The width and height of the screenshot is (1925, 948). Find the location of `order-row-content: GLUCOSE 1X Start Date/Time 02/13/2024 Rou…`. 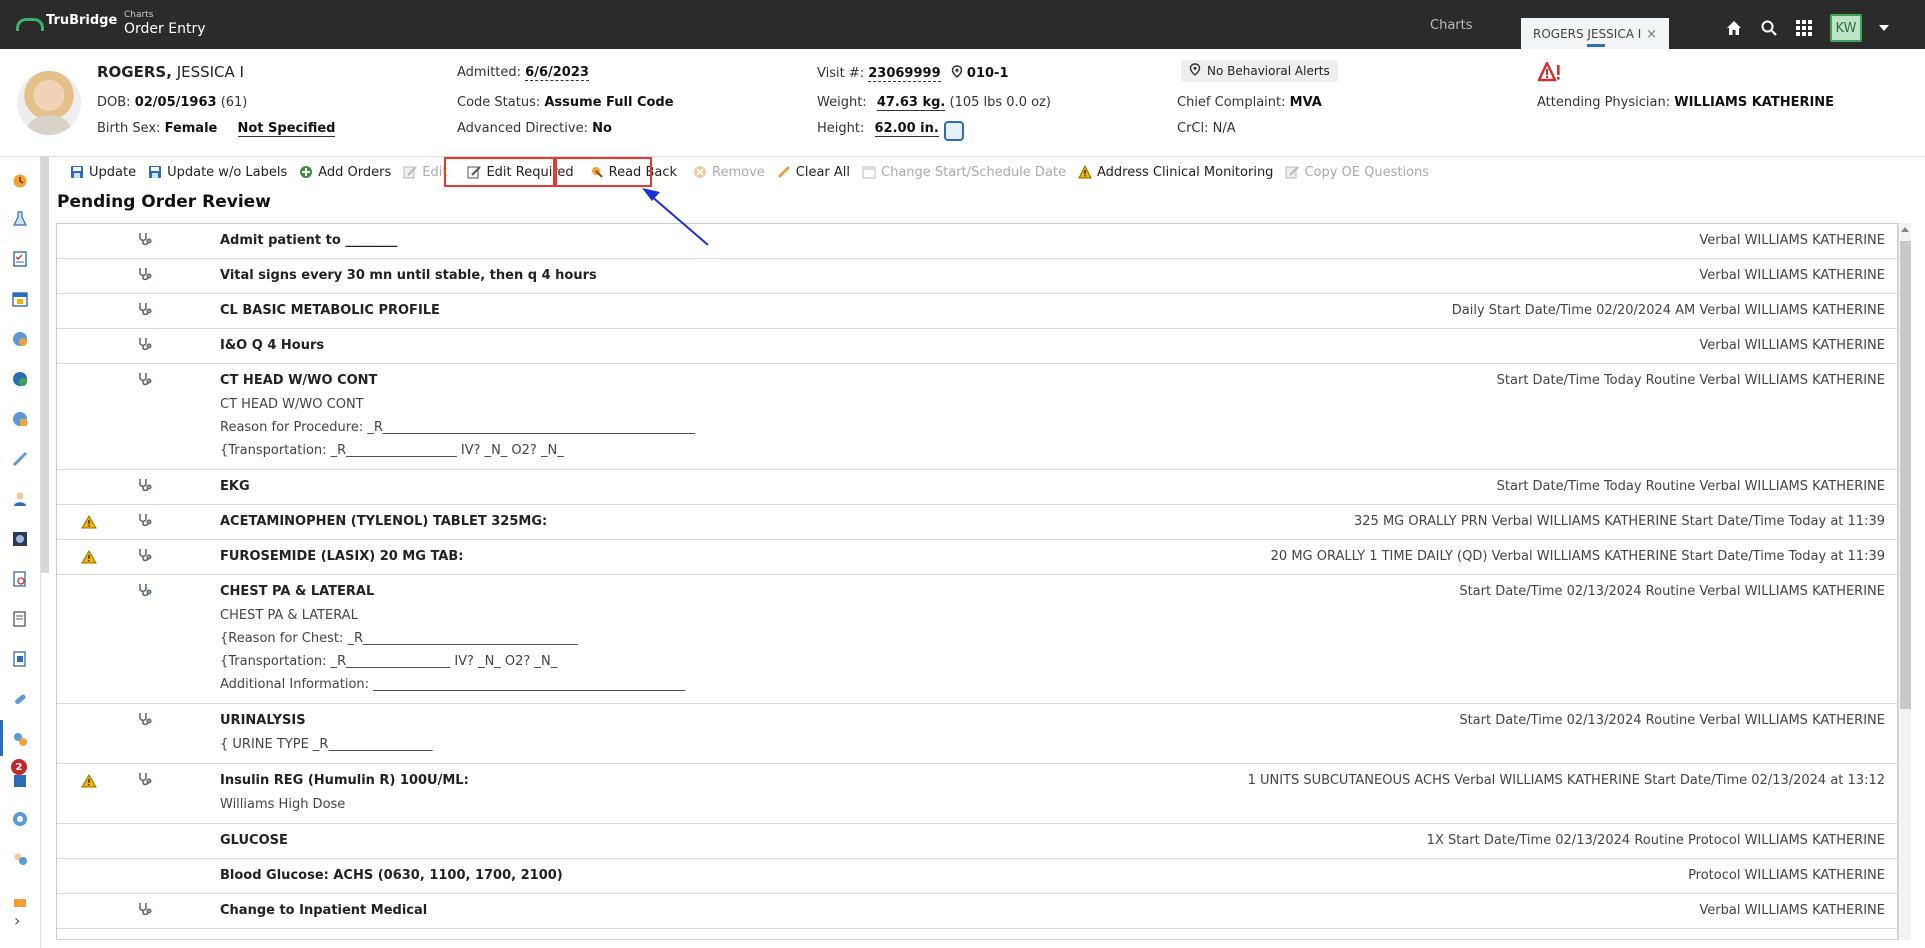

order-row-content: GLUCOSE 1X Start Date/Time 02/13/2024 Rou… is located at coordinates (977, 841).